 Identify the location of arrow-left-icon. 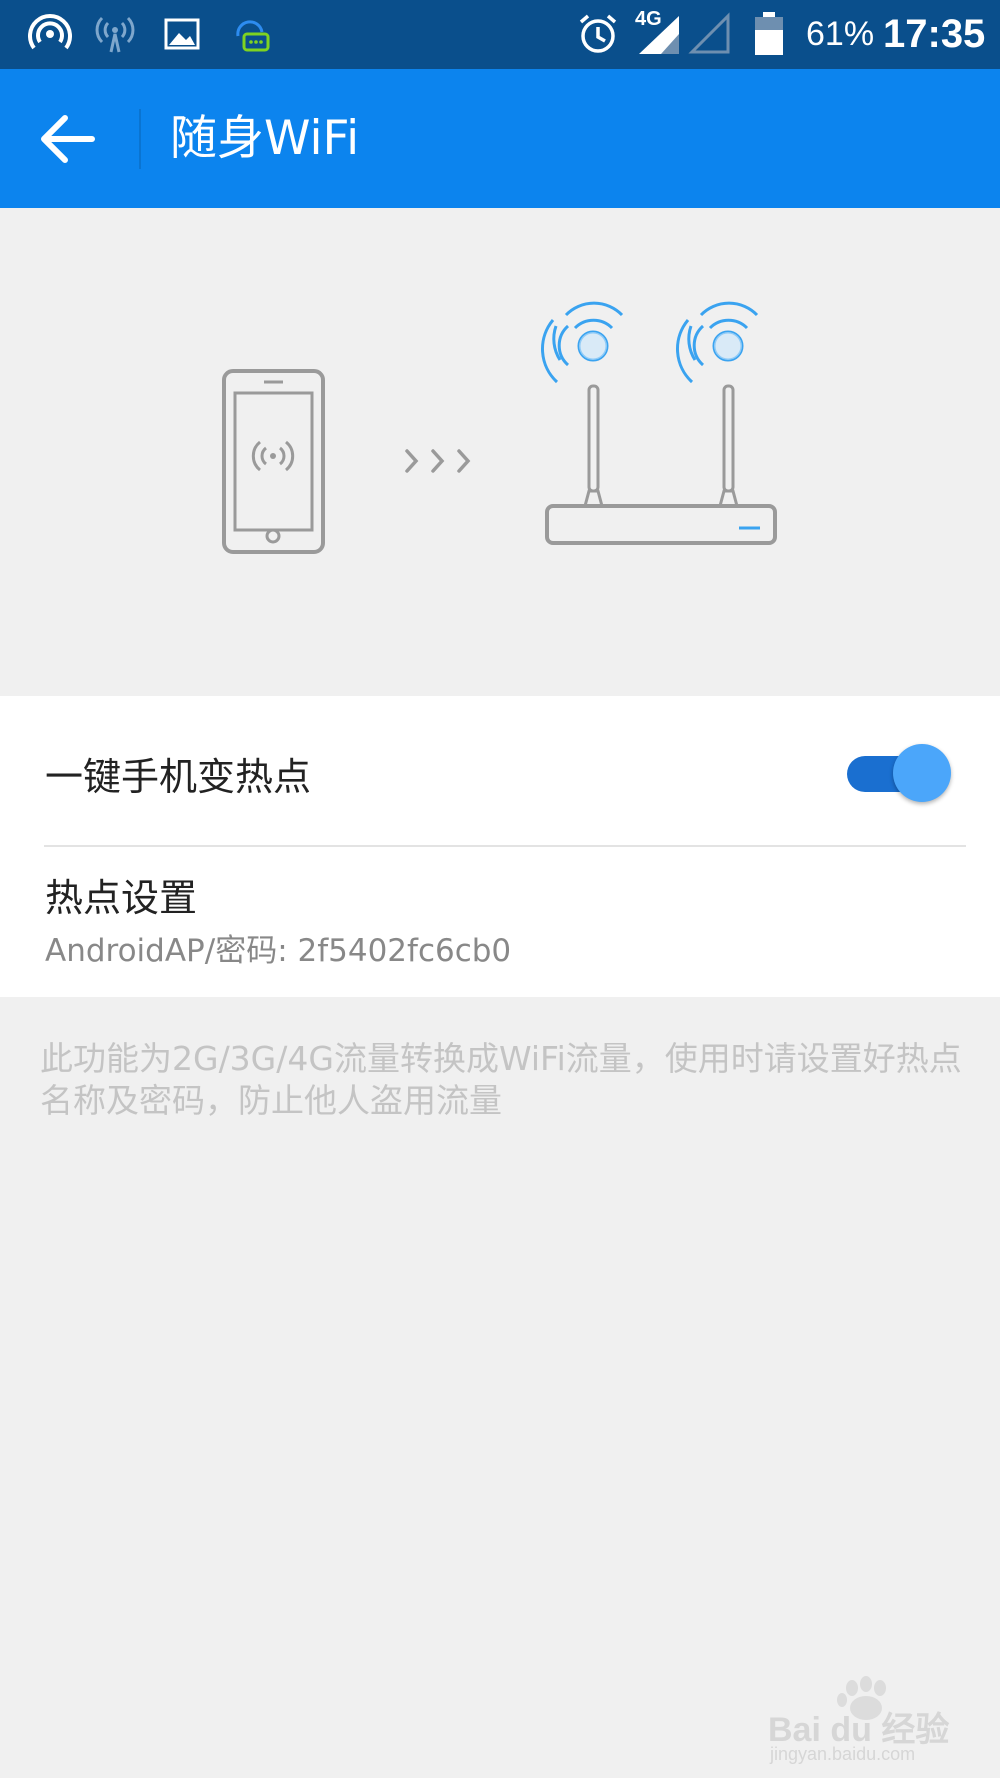
(70, 139).